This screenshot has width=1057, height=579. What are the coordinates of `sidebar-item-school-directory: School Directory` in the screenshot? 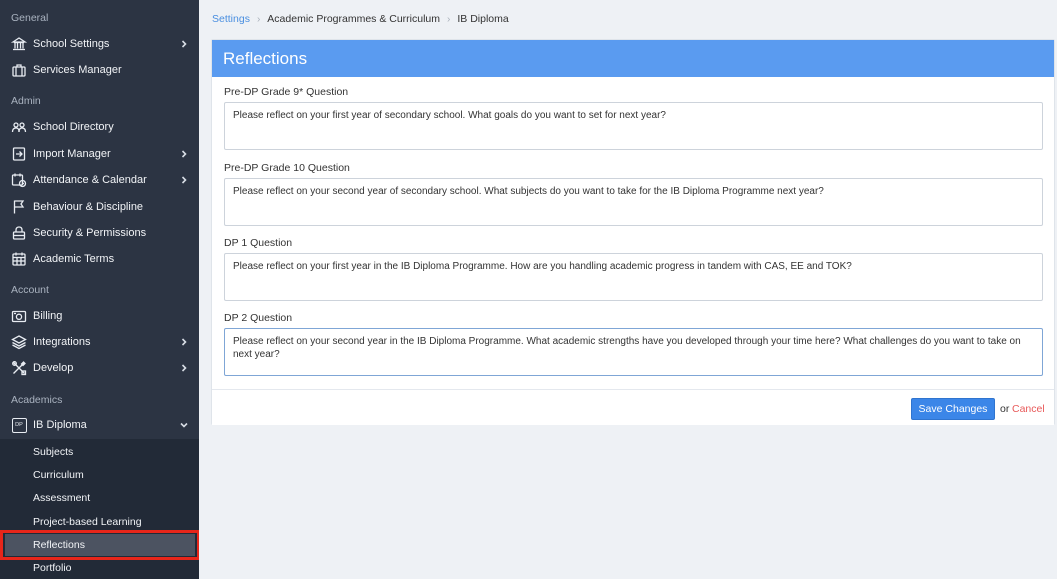 It's located at (99, 127).